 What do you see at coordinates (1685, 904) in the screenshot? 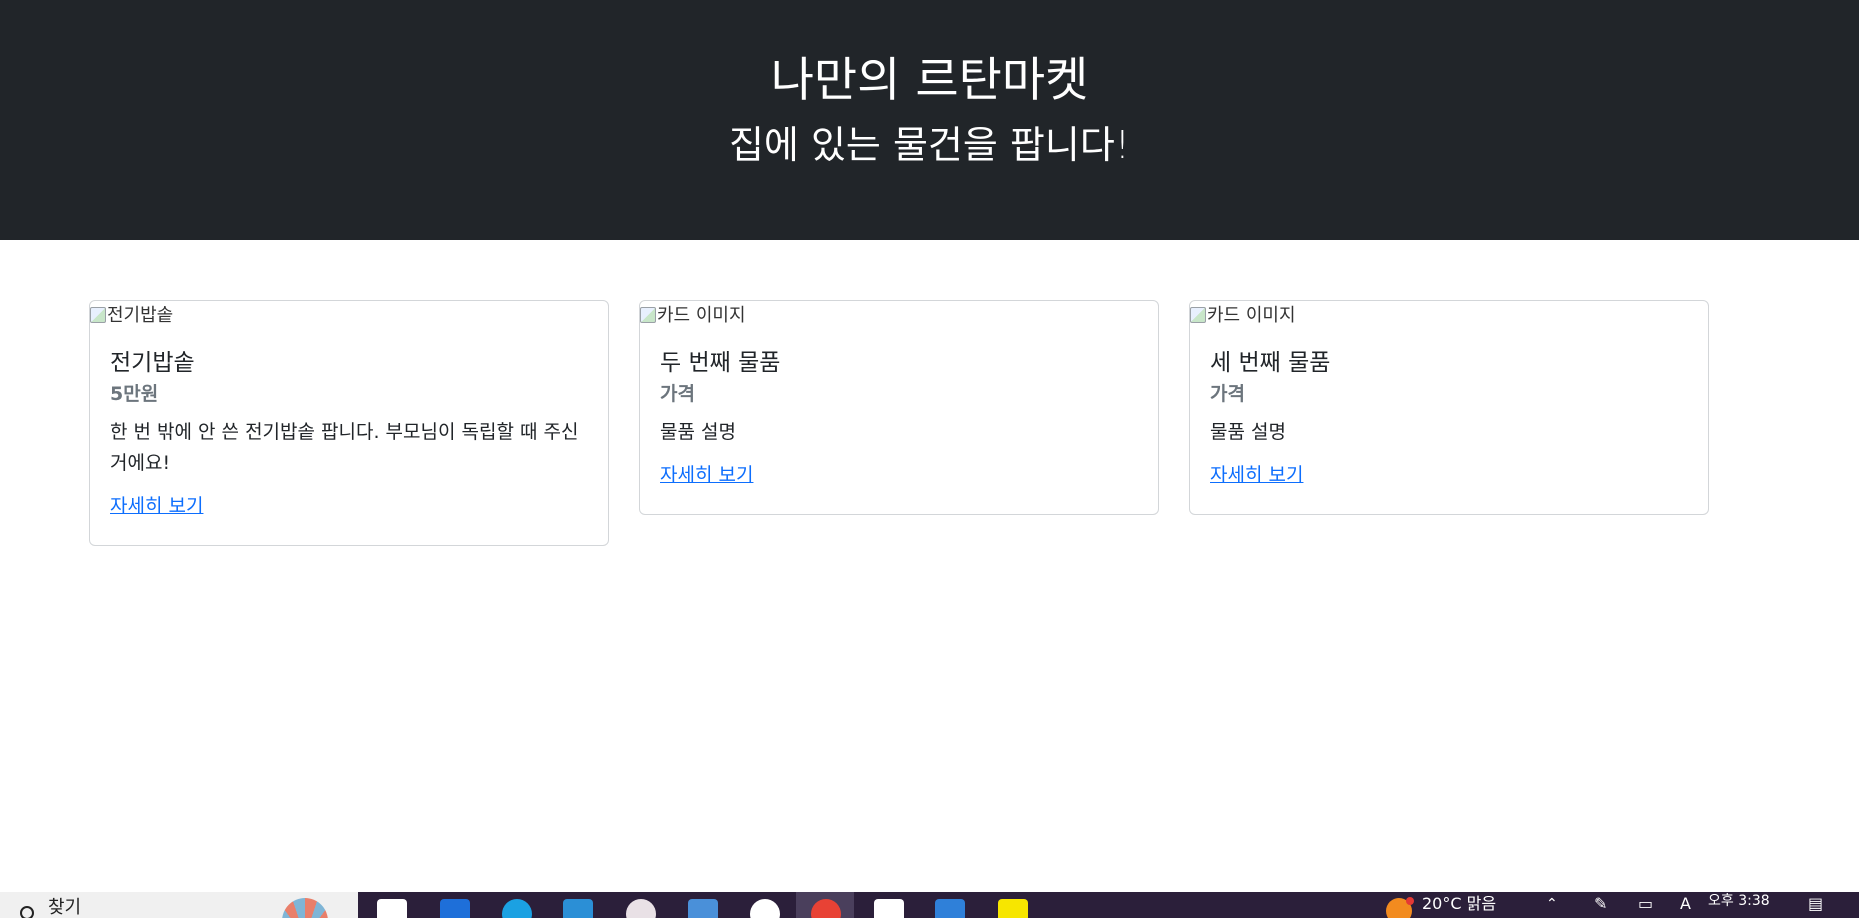
I see `ime-icon: A` at bounding box center [1685, 904].